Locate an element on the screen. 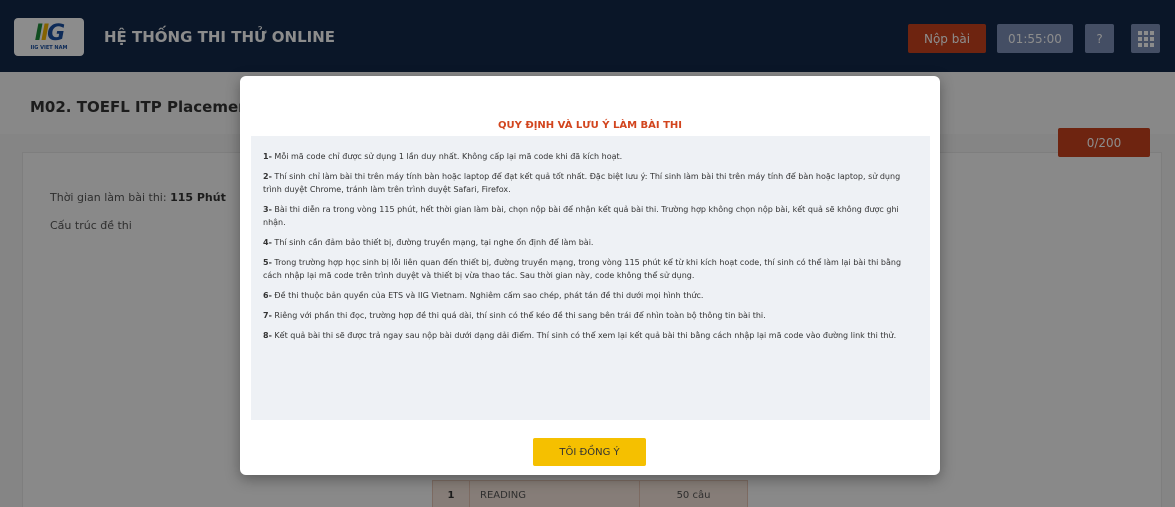  modal-title: QUY ĐỊNH VÀ LƯU Ý LÀM BÀI THI is located at coordinates (589, 125).